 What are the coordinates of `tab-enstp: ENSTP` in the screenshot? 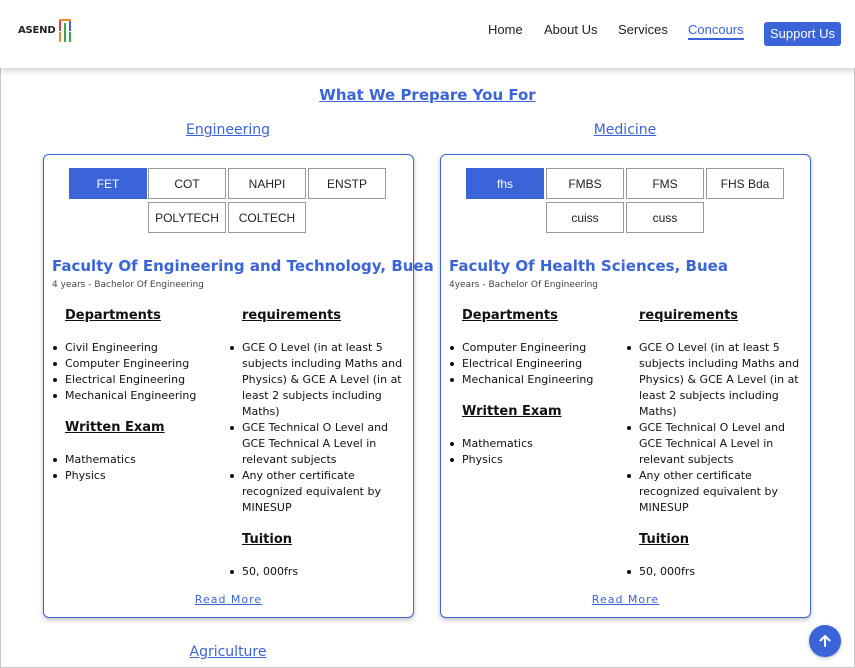 It's located at (347, 183).